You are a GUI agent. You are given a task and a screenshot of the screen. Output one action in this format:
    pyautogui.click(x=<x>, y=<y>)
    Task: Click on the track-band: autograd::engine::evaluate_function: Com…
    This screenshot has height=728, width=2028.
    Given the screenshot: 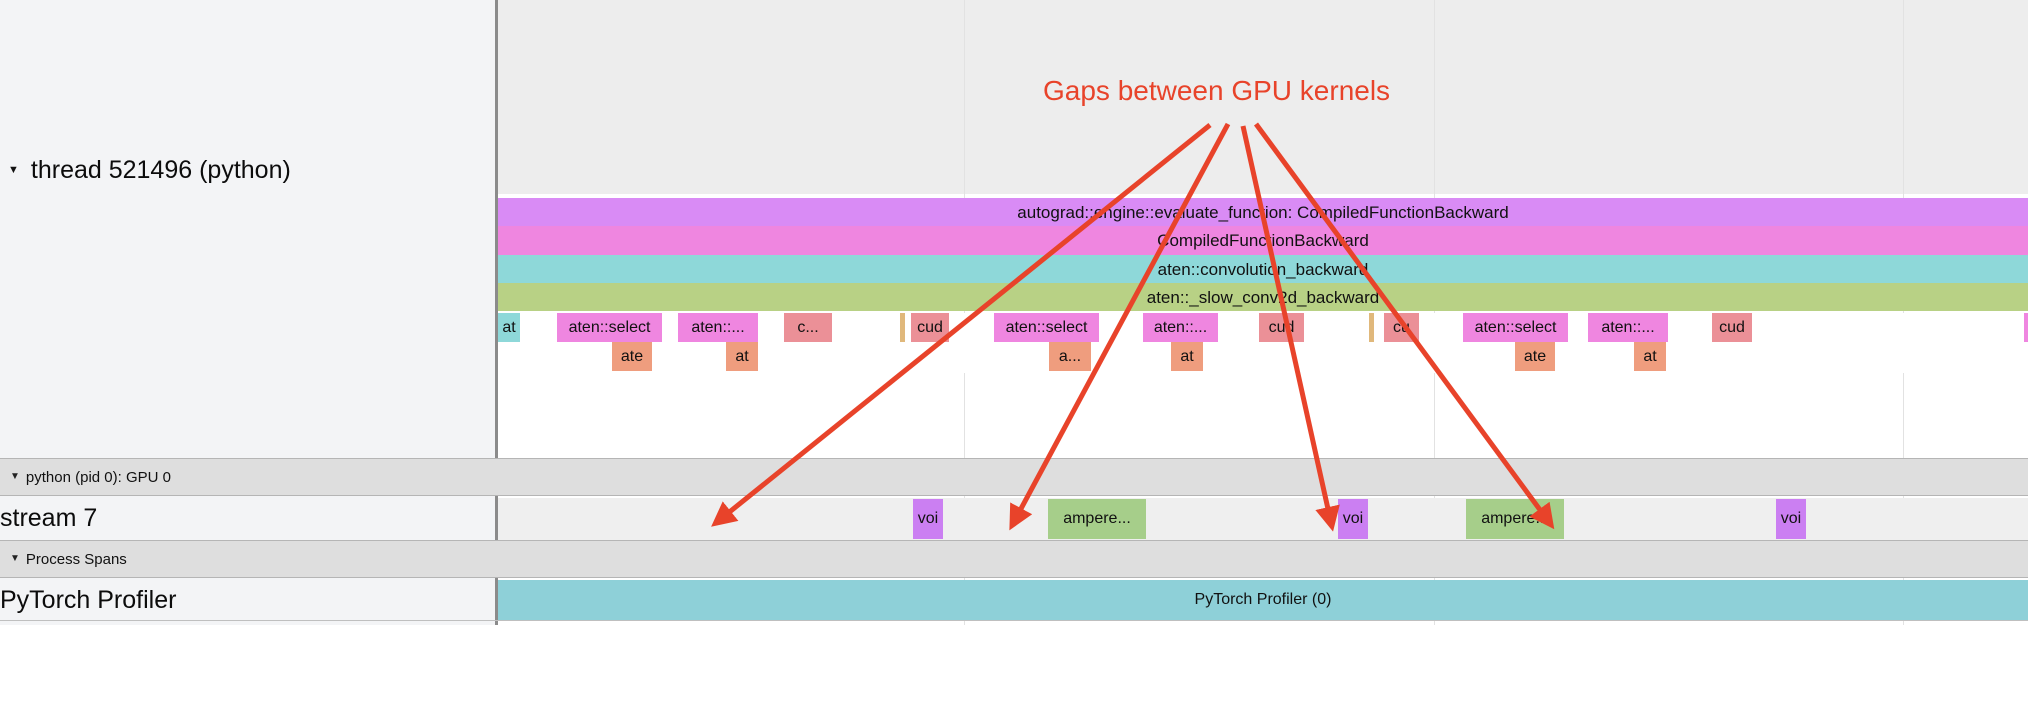 What is the action you would take?
    pyautogui.click(x=1263, y=212)
    